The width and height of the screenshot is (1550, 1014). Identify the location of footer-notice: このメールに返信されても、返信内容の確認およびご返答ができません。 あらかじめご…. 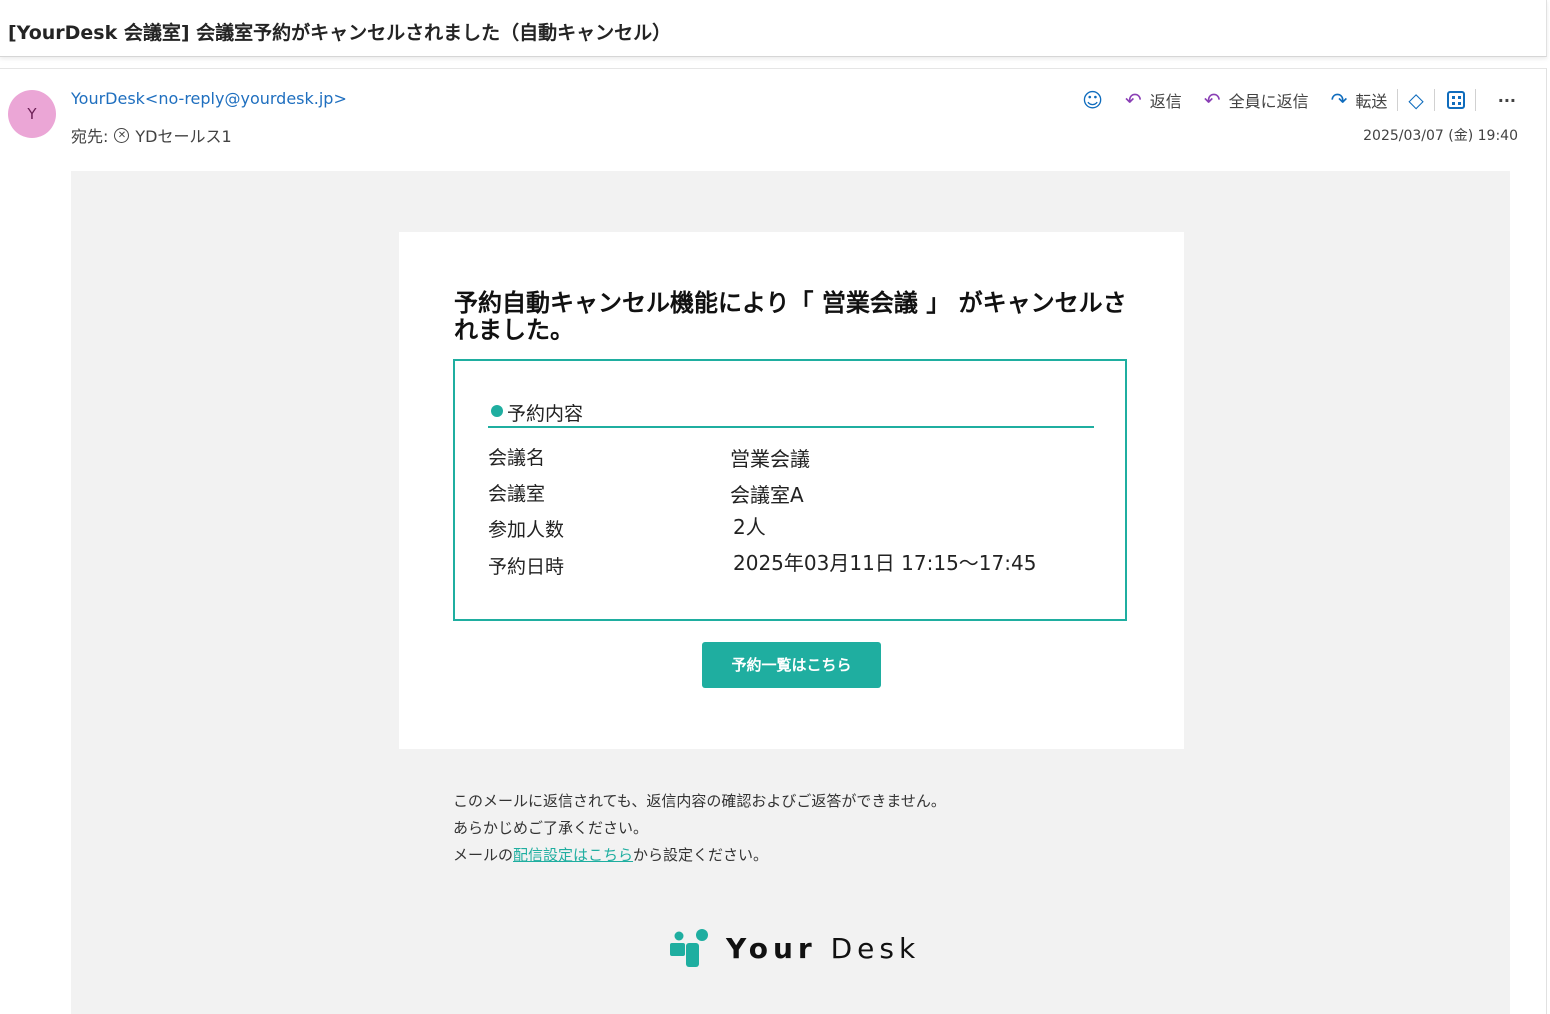
(699, 828).